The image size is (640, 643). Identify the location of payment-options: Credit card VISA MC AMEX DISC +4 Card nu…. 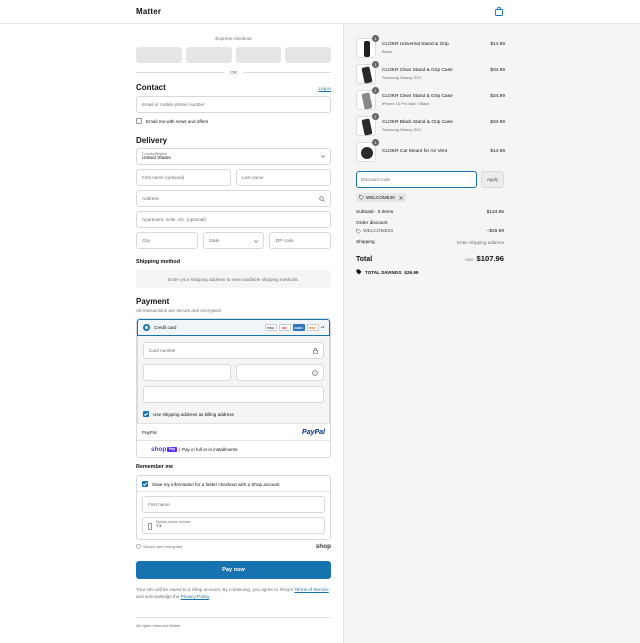
(233, 388).